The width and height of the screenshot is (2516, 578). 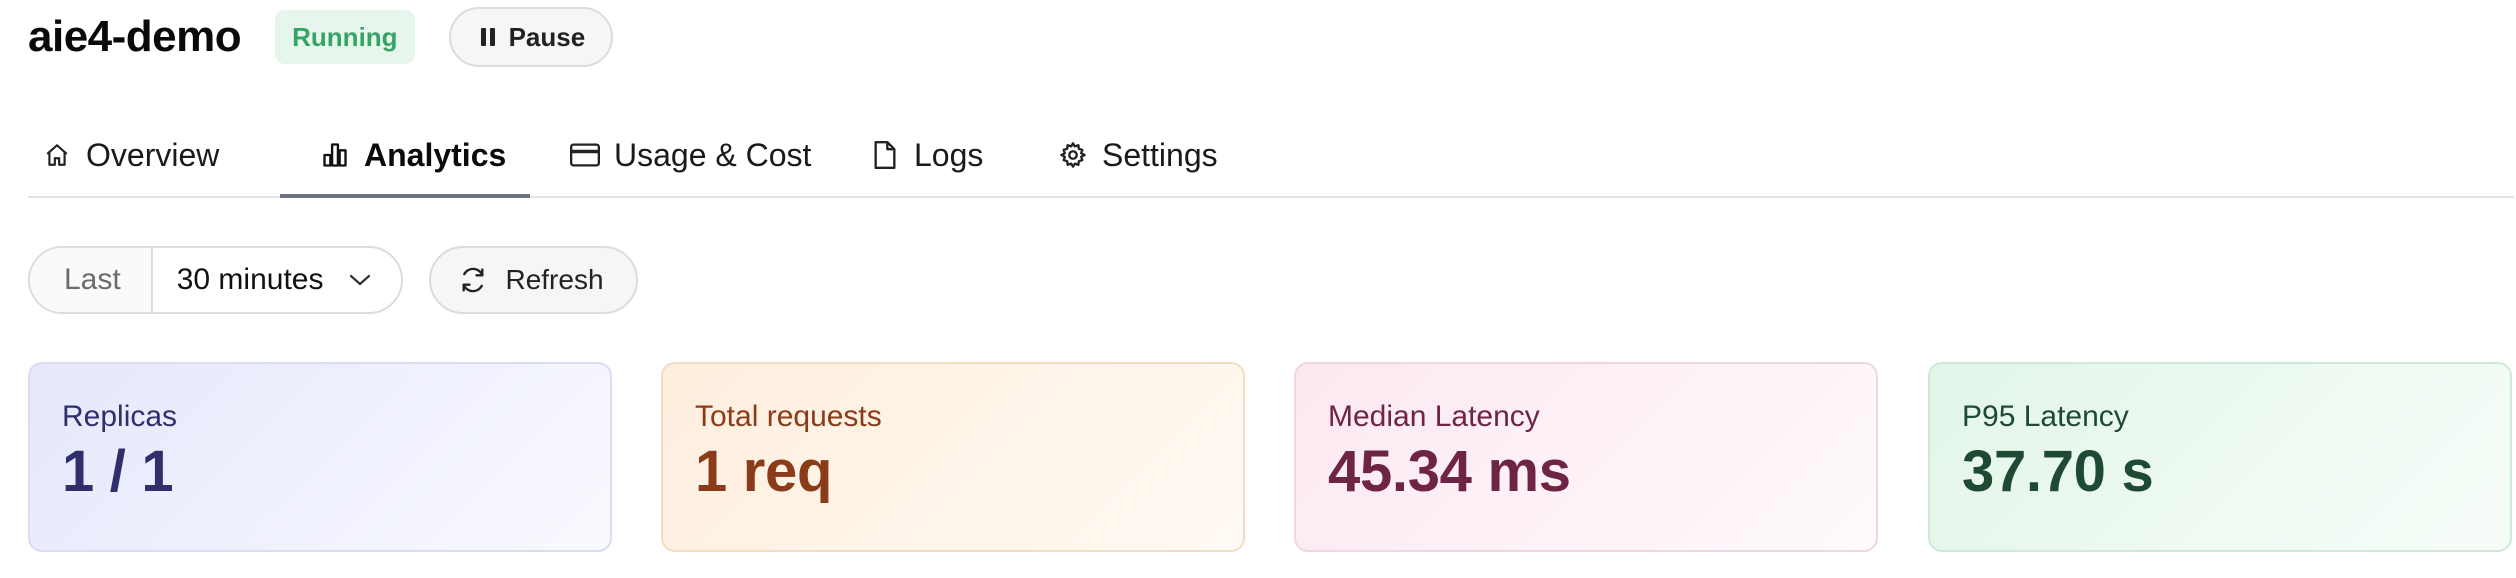 I want to click on time-range-prefix: Last, so click(x=91, y=280).